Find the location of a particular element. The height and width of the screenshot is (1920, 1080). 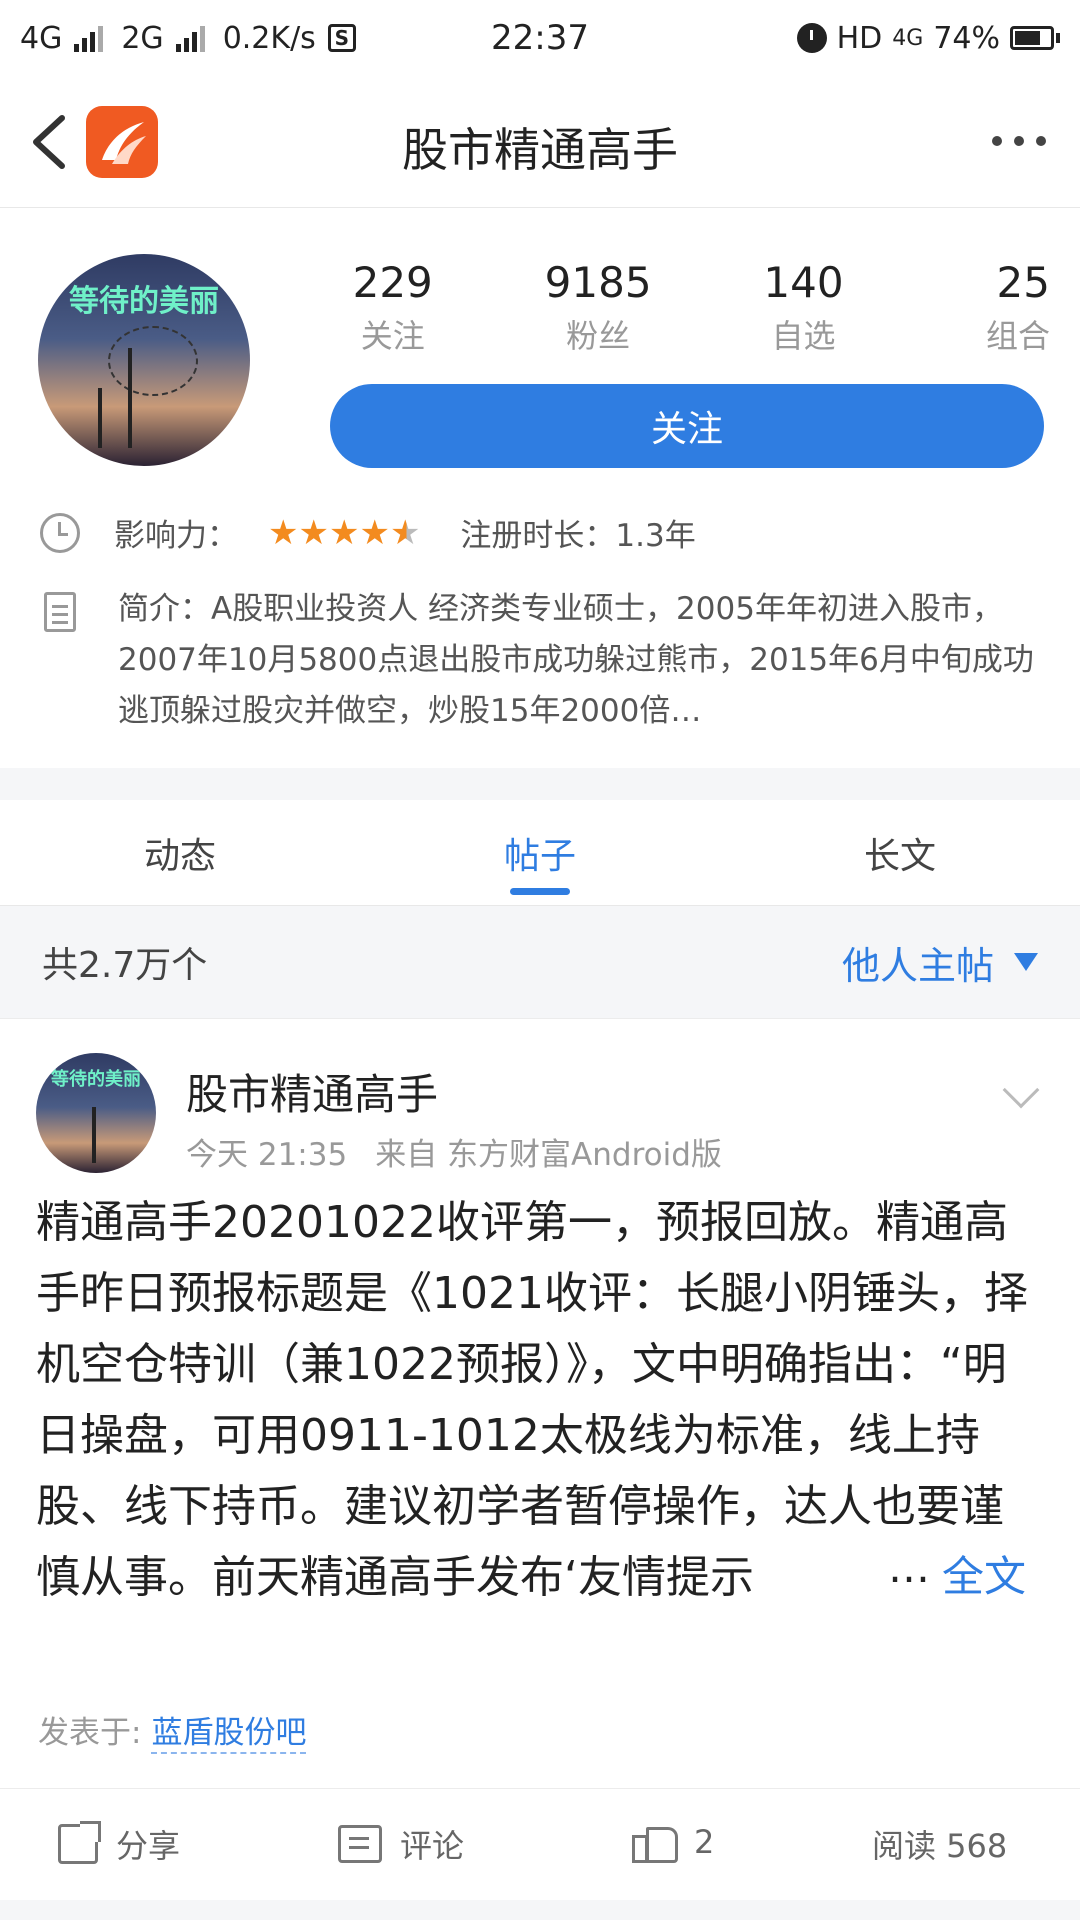

stat-number: 229 is located at coordinates (392, 282).